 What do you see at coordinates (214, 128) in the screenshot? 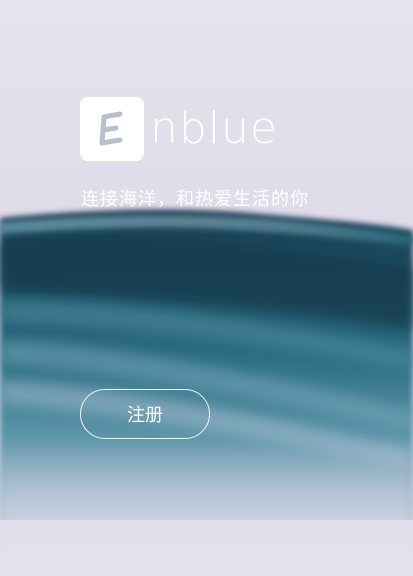
I see `brand-wordmark: nblue` at bounding box center [214, 128].